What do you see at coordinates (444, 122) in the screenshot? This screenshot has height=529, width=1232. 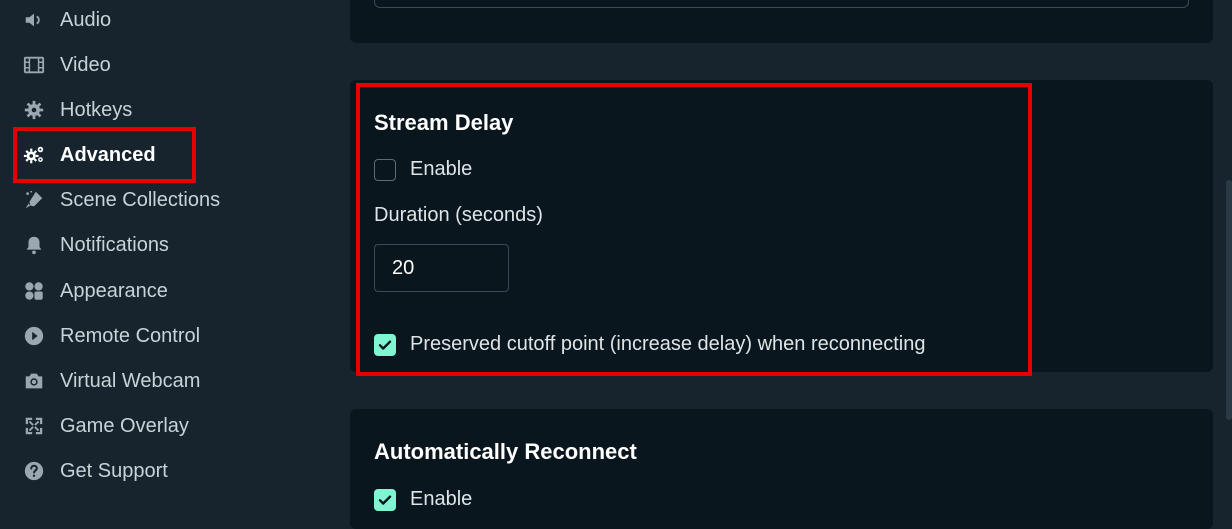 I see `stream-delay-title: Stream Delay` at bounding box center [444, 122].